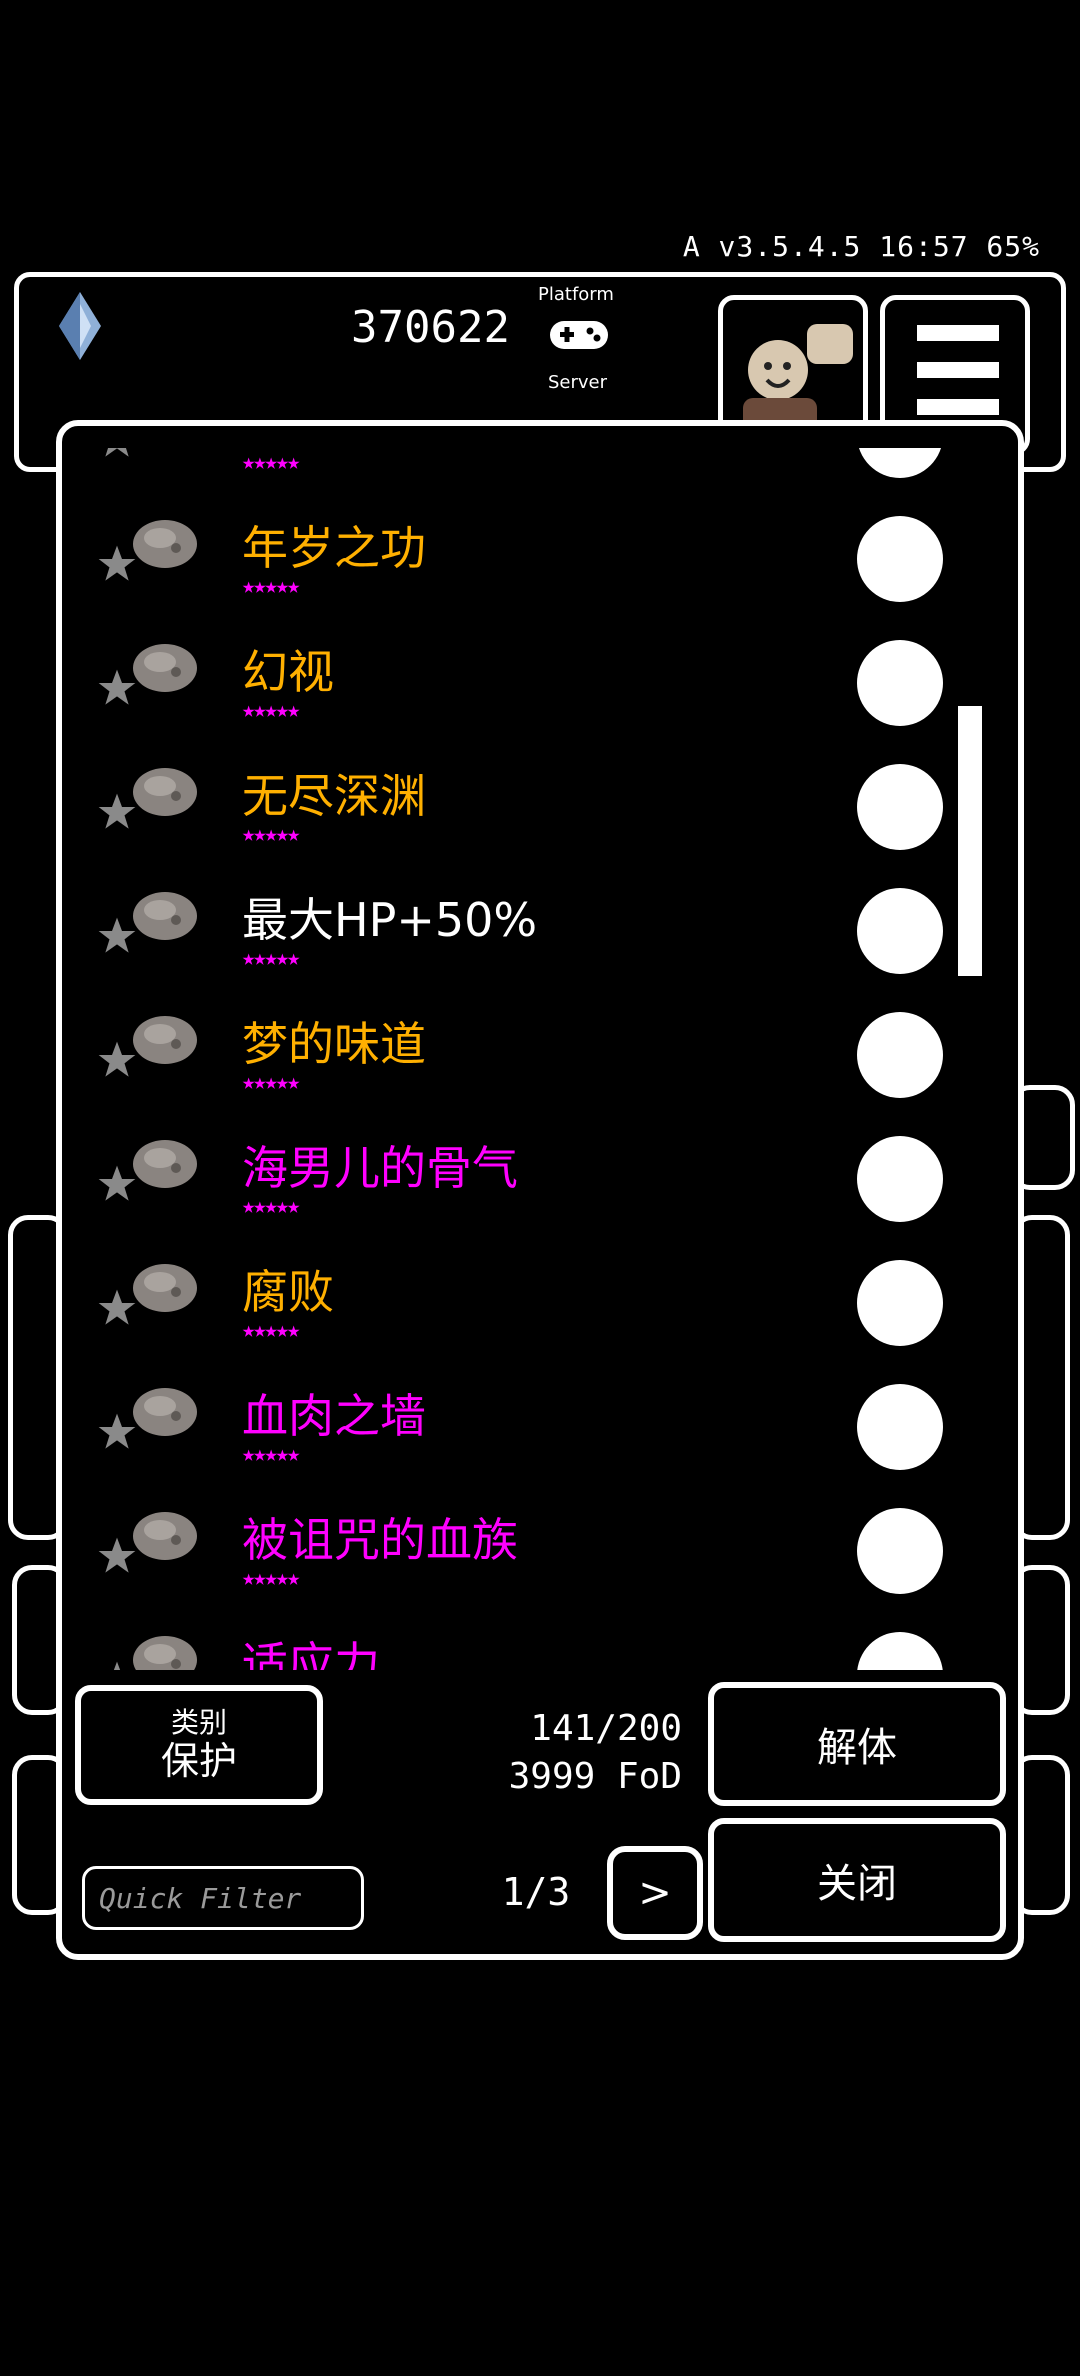  What do you see at coordinates (514, 802) in the screenshot?
I see `list-item: 无尽深渊 ★★★★★` at bounding box center [514, 802].